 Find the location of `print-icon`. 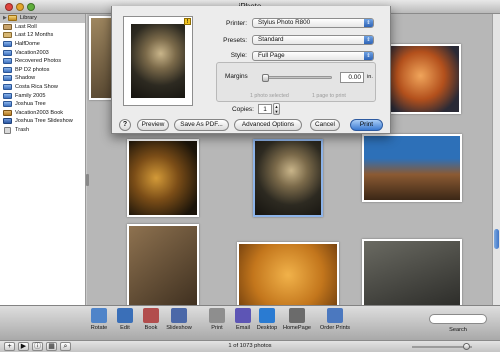

print-icon is located at coordinates (217, 315).